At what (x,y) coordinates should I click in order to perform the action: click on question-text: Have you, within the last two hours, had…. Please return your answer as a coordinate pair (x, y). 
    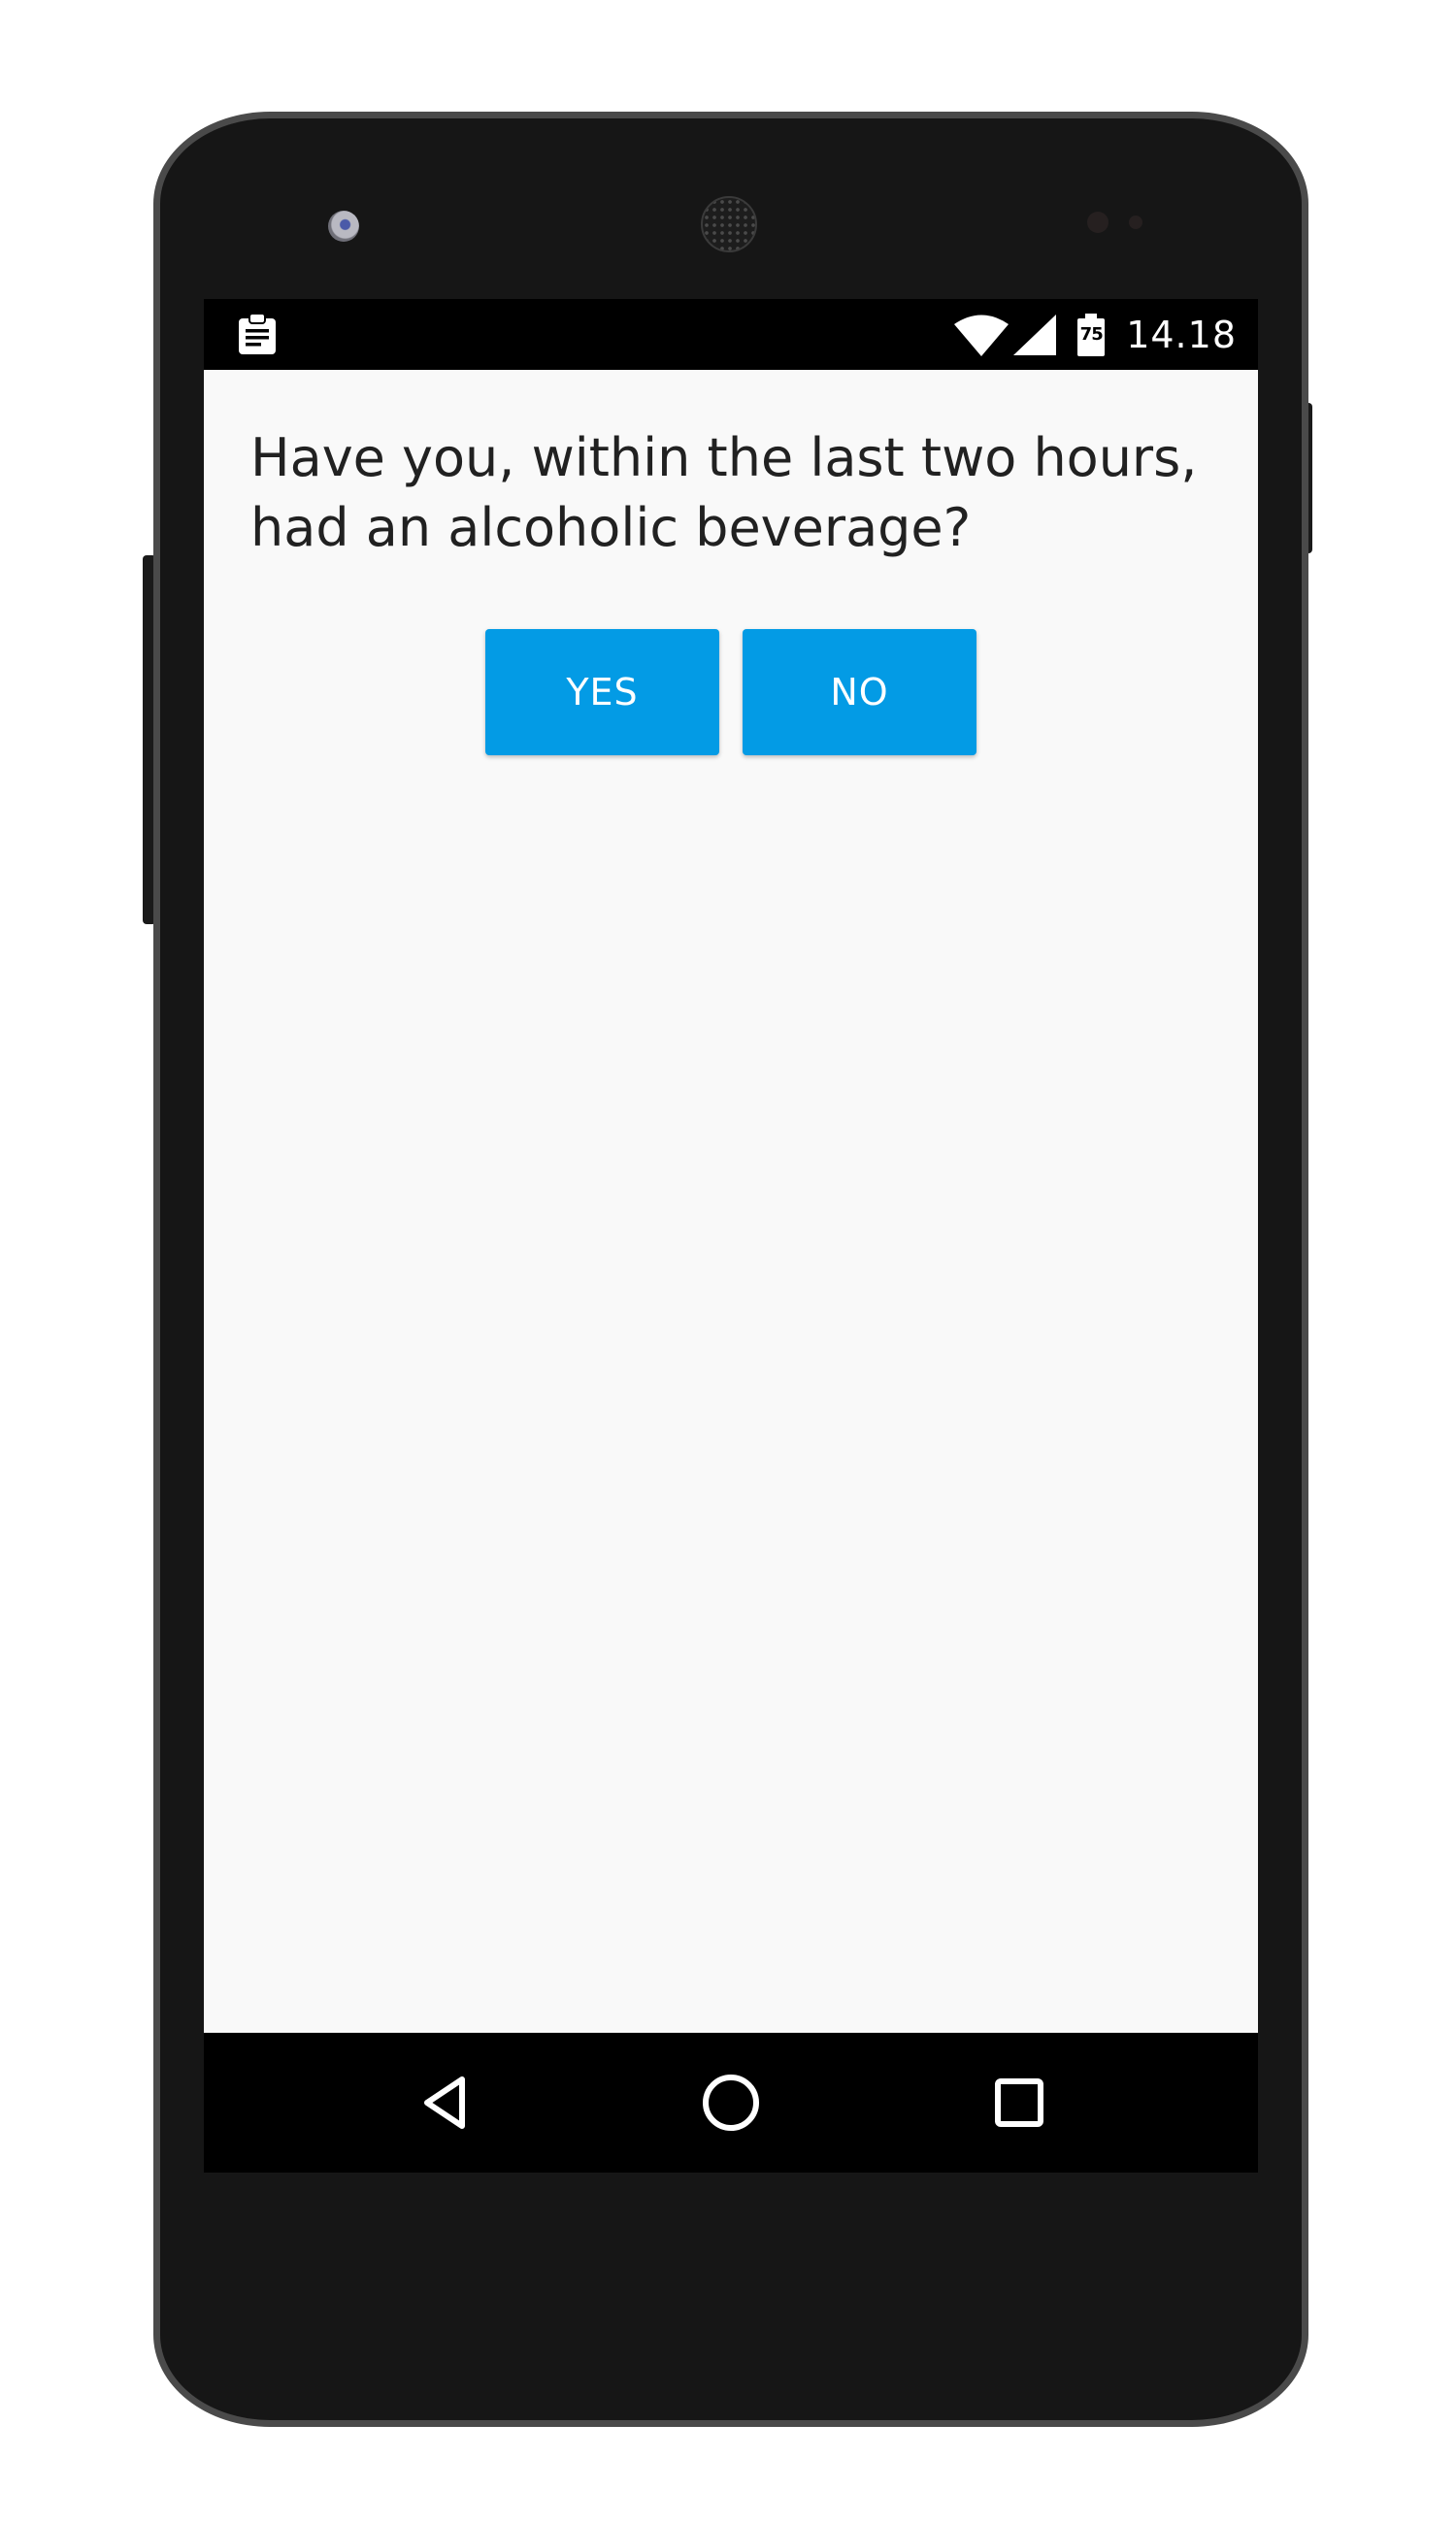
    Looking at the image, I should click on (724, 492).